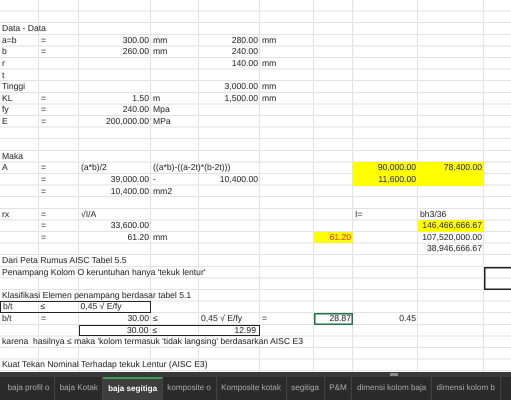  What do you see at coordinates (451, 168) in the screenshot?
I see `spreadsheet-cell: 78,400.00` at bounding box center [451, 168].